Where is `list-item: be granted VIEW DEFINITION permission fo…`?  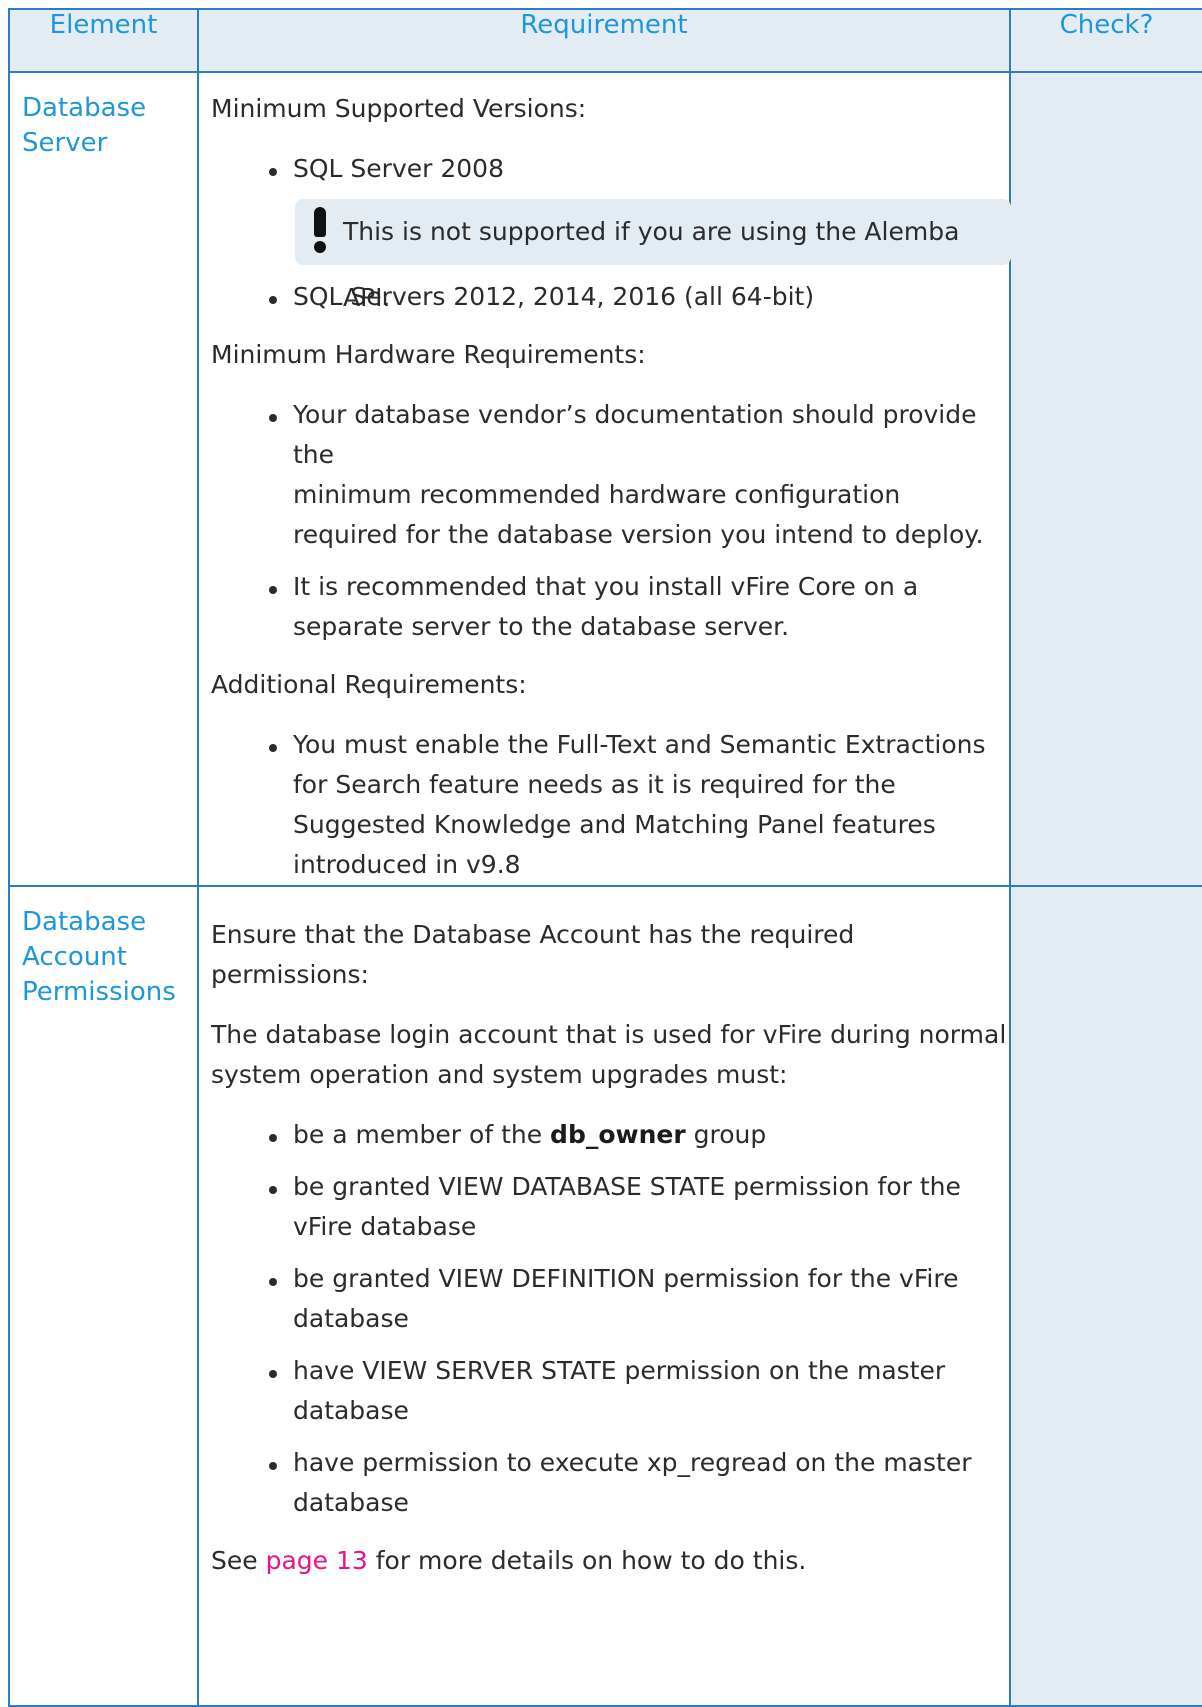
list-item: be granted VIEW DEFINITION permission fo… is located at coordinates (639, 1299).